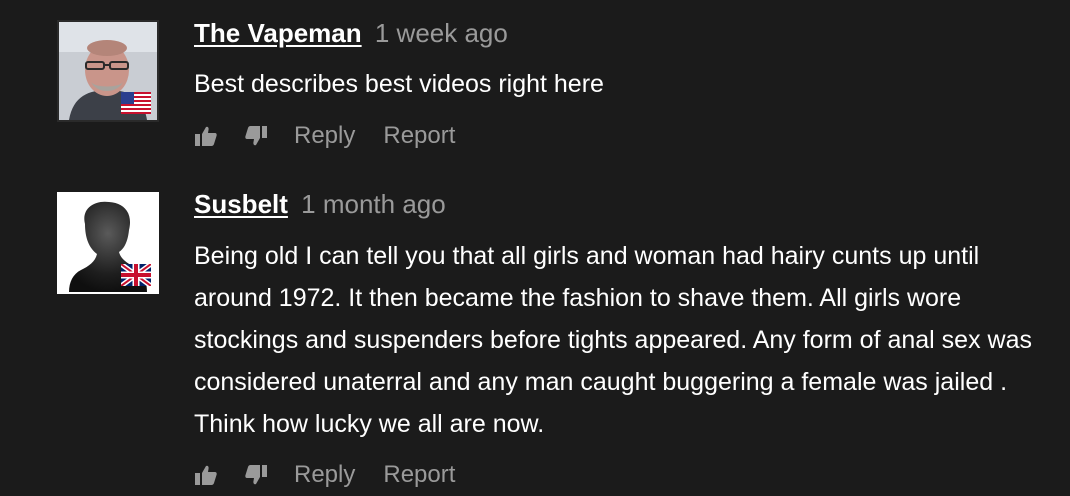 The width and height of the screenshot is (1070, 496). Describe the element at coordinates (373, 204) in the screenshot. I see `comment-time: 1 month ago` at that location.